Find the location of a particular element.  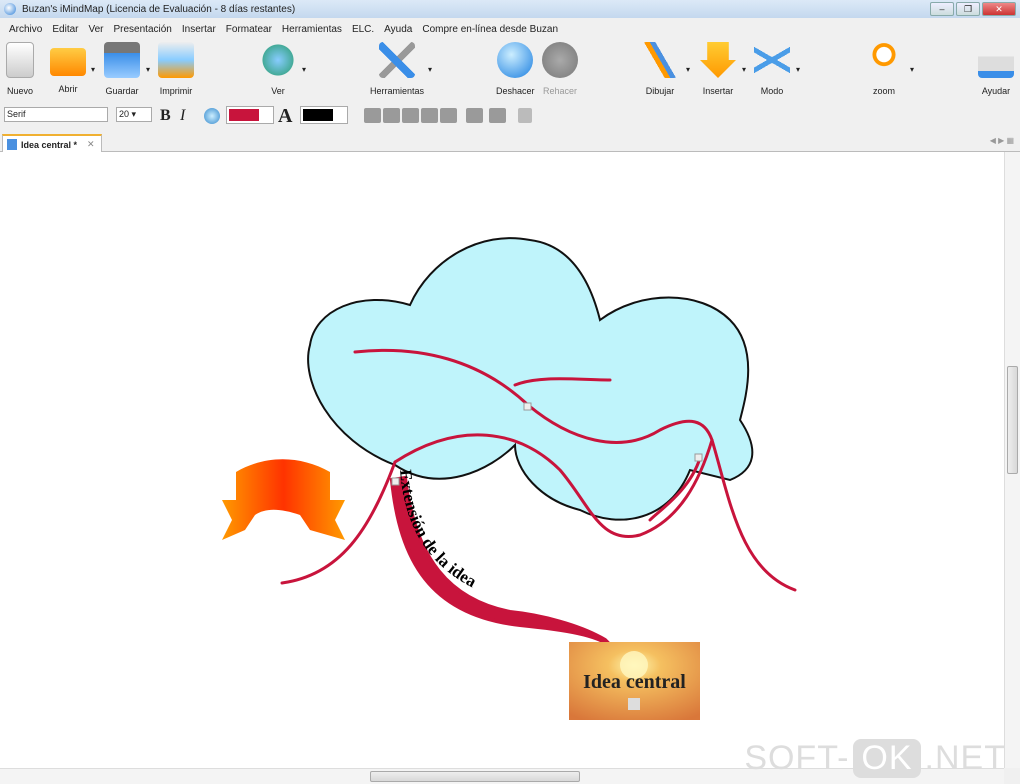

italic-button: I is located at coordinates (182, 116).